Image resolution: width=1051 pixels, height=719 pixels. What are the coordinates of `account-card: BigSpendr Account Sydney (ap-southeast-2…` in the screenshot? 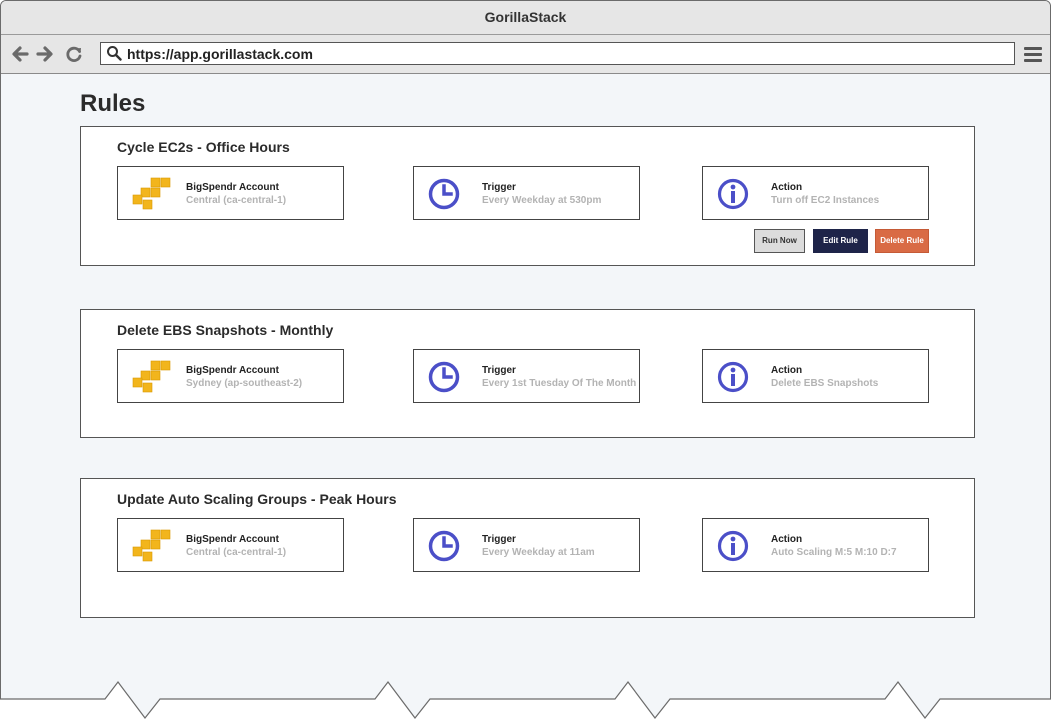 It's located at (230, 376).